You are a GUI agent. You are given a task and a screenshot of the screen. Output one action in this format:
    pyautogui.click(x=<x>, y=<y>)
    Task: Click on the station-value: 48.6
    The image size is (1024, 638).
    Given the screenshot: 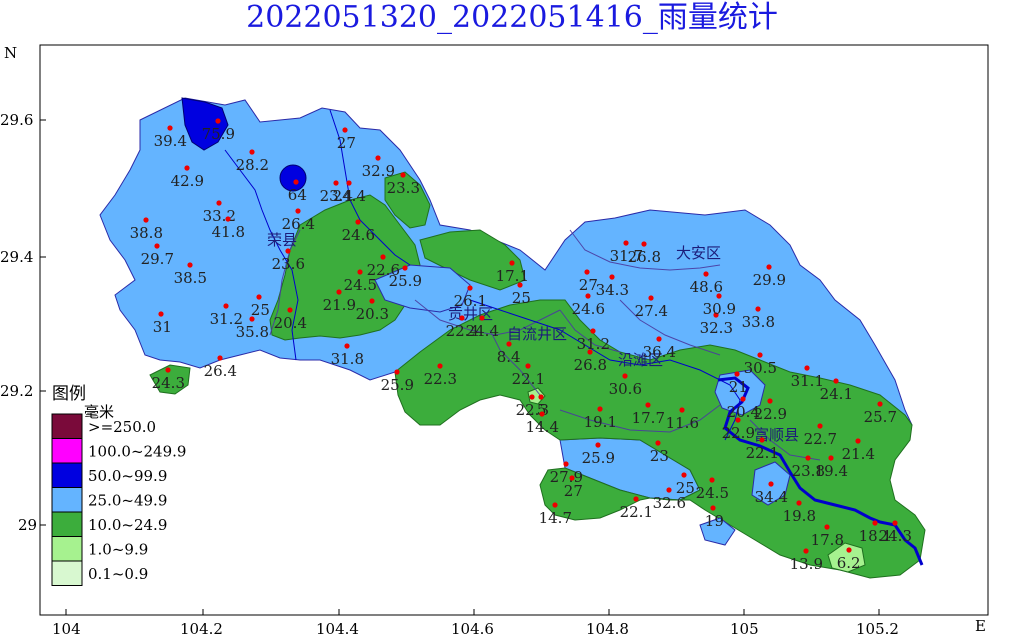 What is the action you would take?
    pyautogui.click(x=706, y=287)
    